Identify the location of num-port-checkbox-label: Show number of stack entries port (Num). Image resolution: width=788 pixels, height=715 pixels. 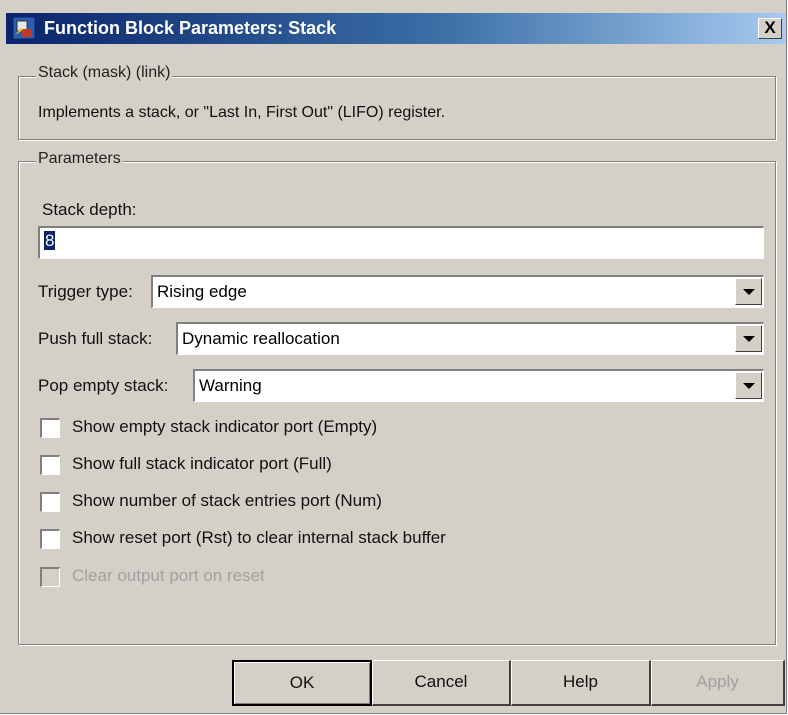
(227, 501).